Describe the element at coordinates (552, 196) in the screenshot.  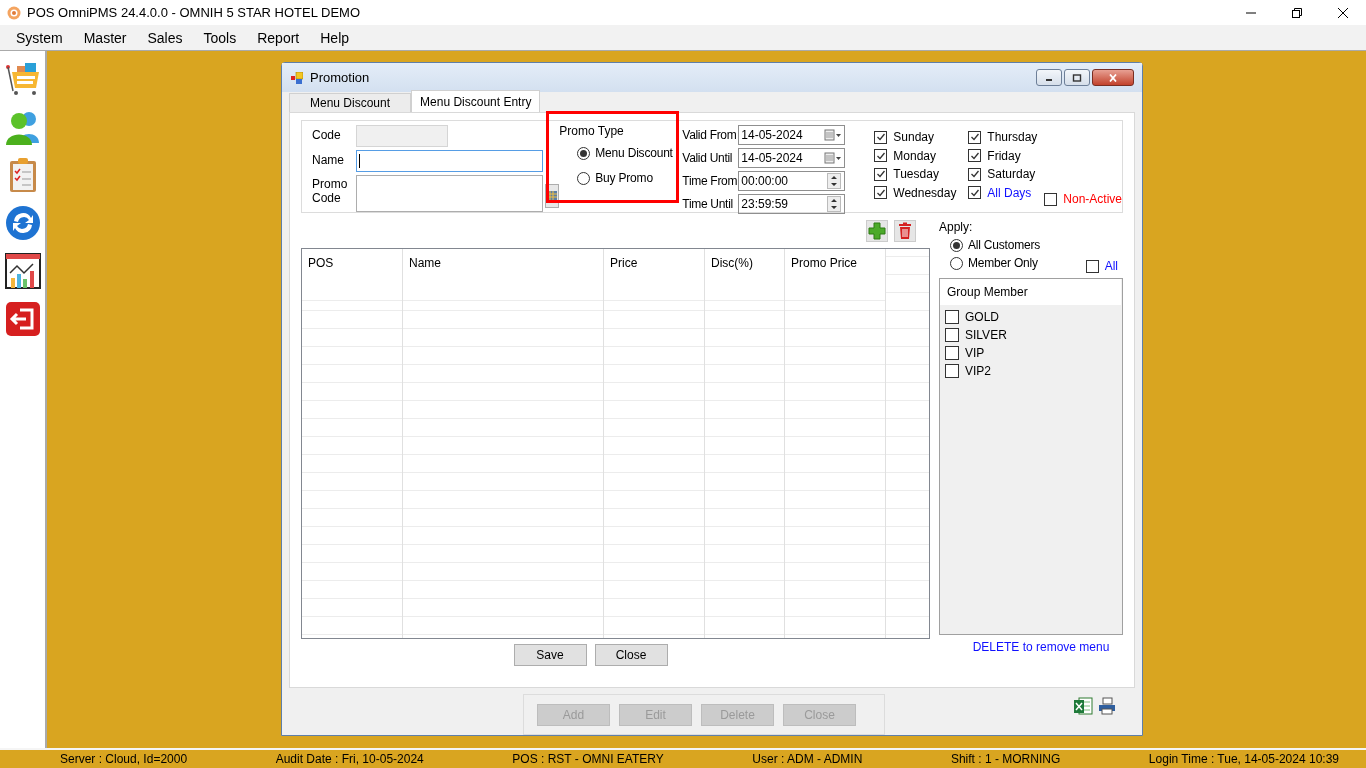
I see `grid-icon` at that location.